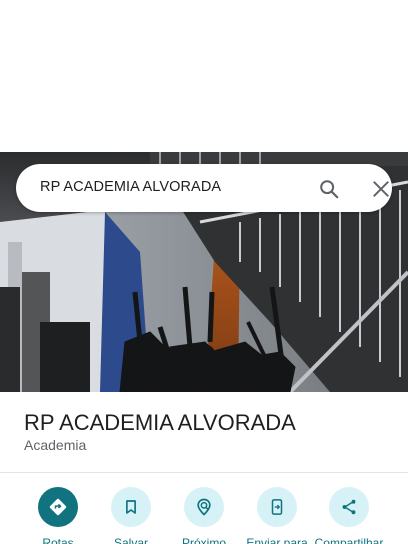 The height and width of the screenshot is (544, 408). Describe the element at coordinates (130, 187) in the screenshot. I see `search-input: RP ACADEMIA ALVORADA` at that location.